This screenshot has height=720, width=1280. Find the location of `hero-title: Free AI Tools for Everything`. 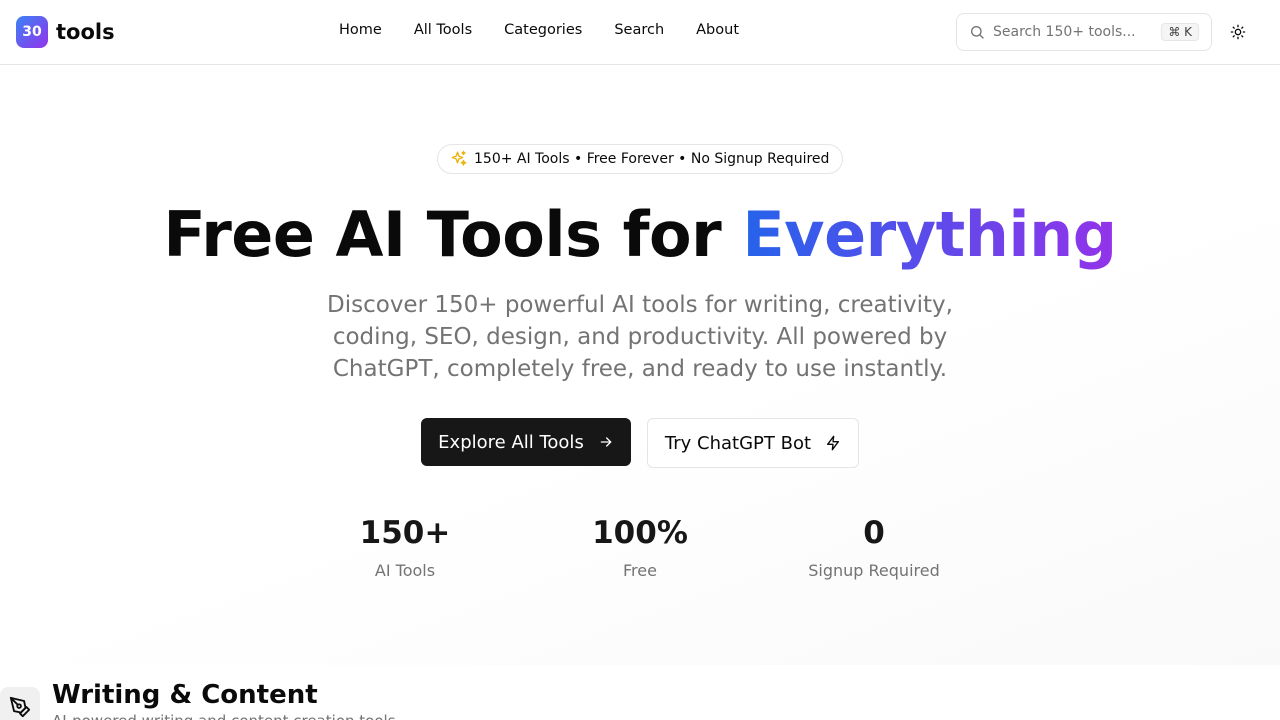

hero-title: Free AI Tools for Everything is located at coordinates (640, 234).